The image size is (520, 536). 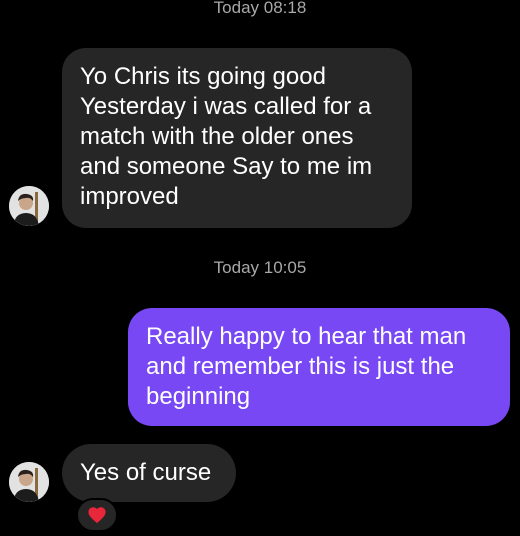 I want to click on message-text-line: Yo Chris its going good, so click(x=203, y=76).